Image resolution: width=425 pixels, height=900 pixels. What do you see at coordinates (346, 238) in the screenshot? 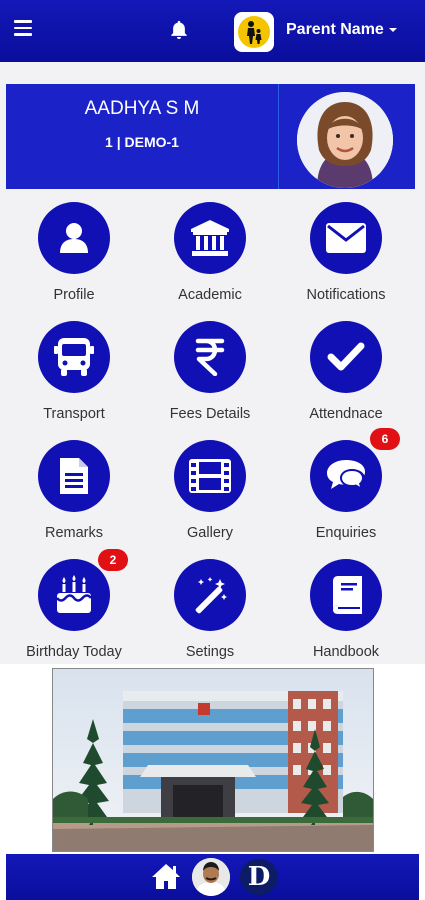
I see `envelope-icon` at bounding box center [346, 238].